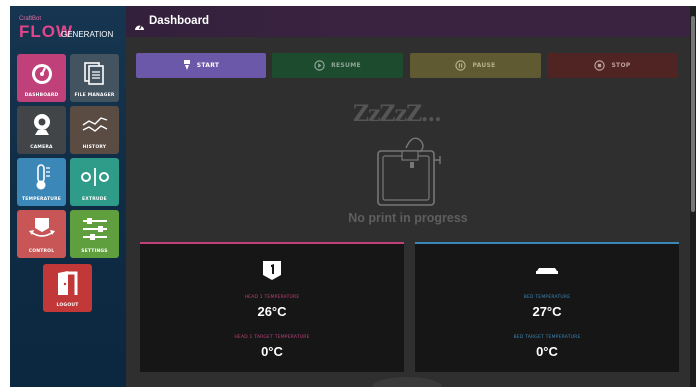 The width and height of the screenshot is (696, 387). I want to click on sidebar-item-dashboard: DASHBOARD, so click(41, 78).